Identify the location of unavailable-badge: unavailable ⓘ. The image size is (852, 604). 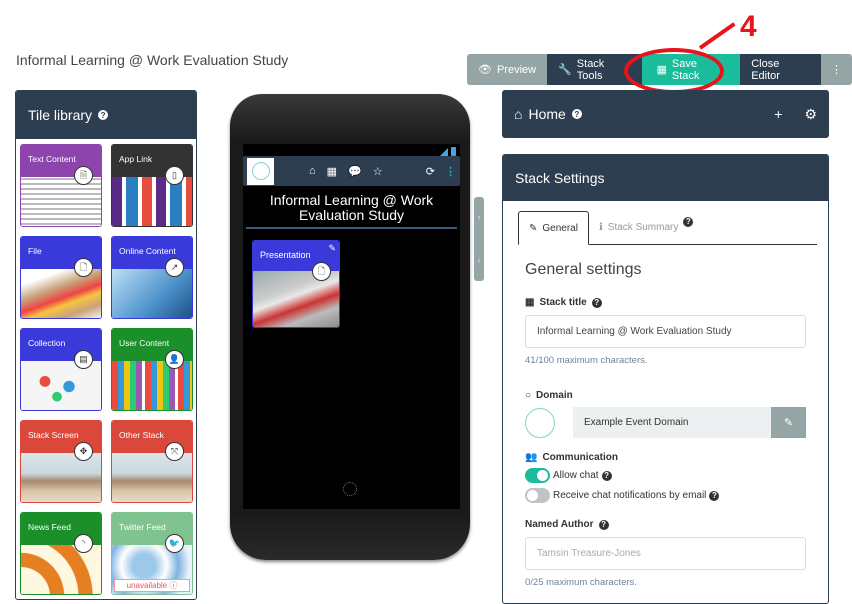
(152, 585).